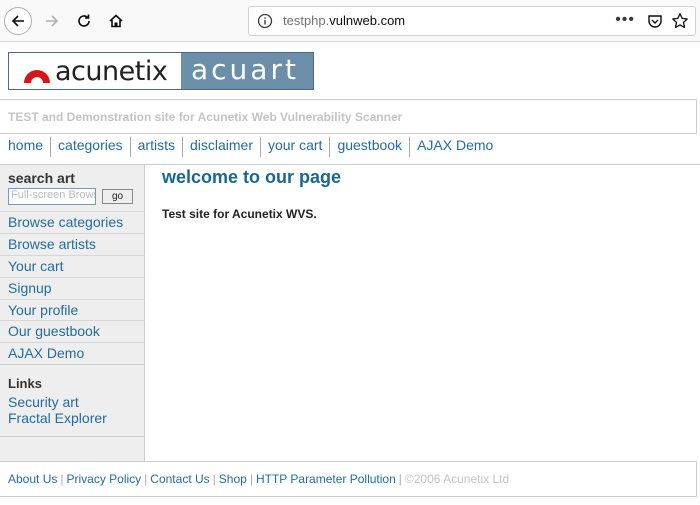 The width and height of the screenshot is (700, 505). Describe the element at coordinates (265, 21) in the screenshot. I see `info-icon` at that location.